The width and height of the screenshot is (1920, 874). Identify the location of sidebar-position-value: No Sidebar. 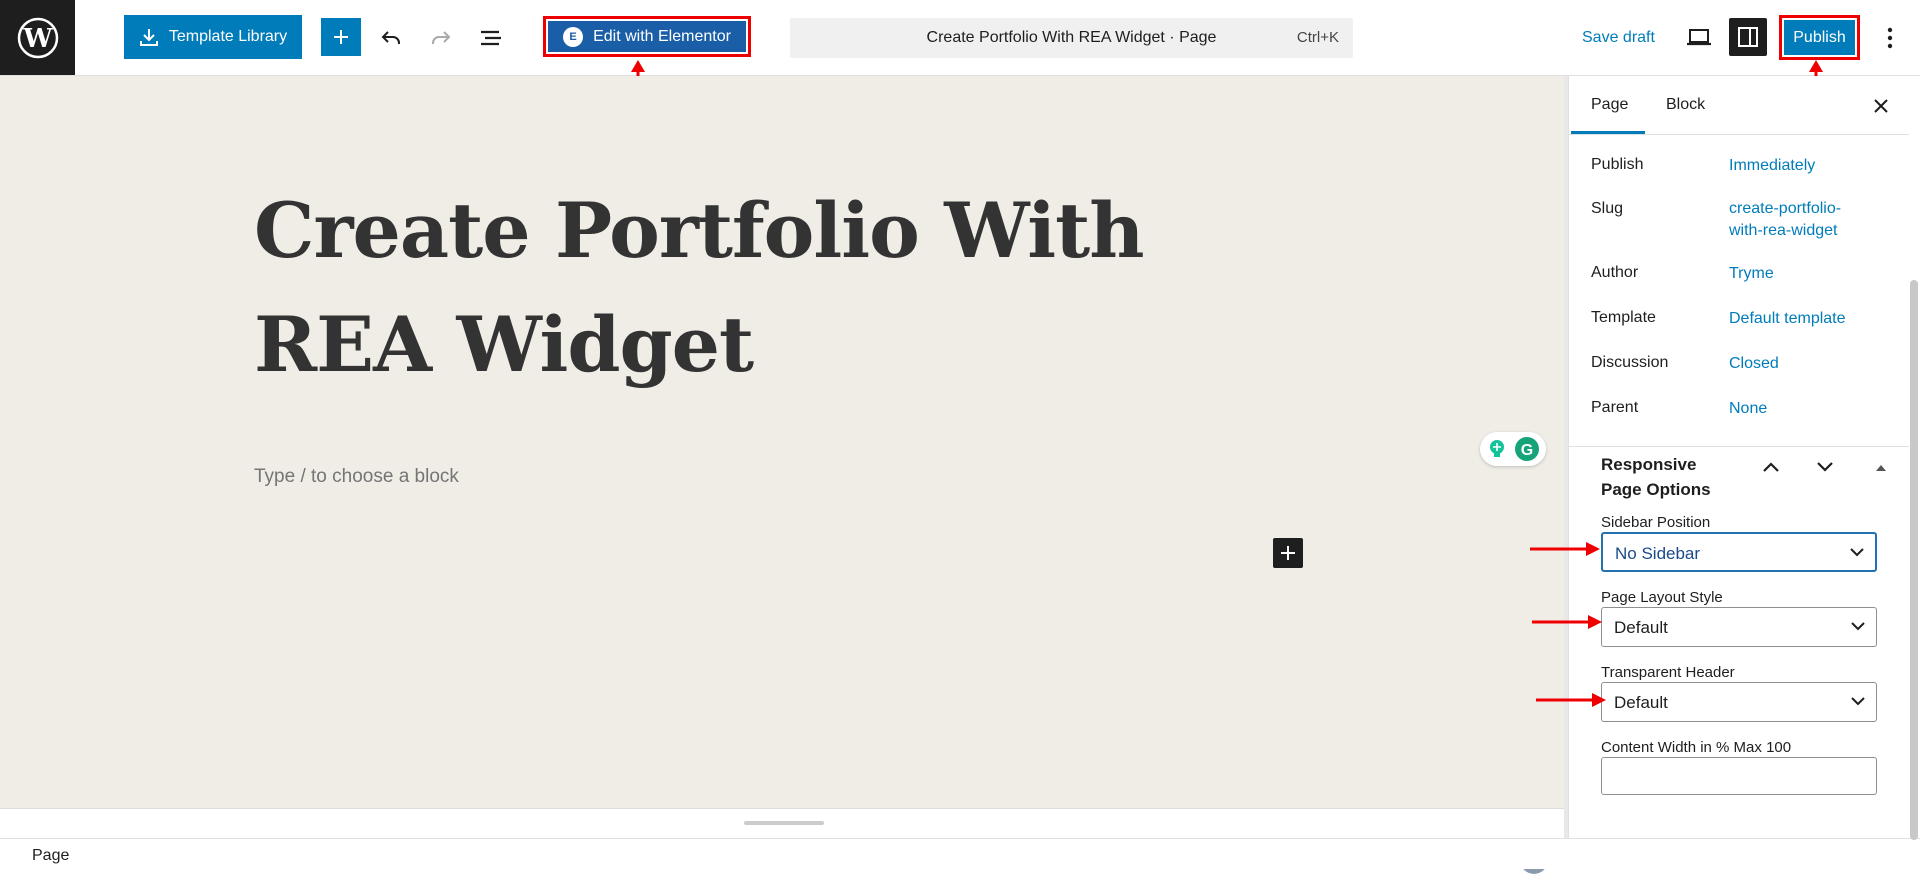
(1658, 553).